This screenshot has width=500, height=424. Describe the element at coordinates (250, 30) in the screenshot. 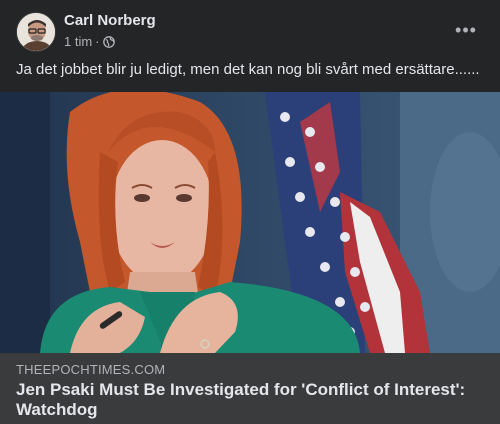

I see `post-header: Carl Norberg 1 tim · •••` at that location.